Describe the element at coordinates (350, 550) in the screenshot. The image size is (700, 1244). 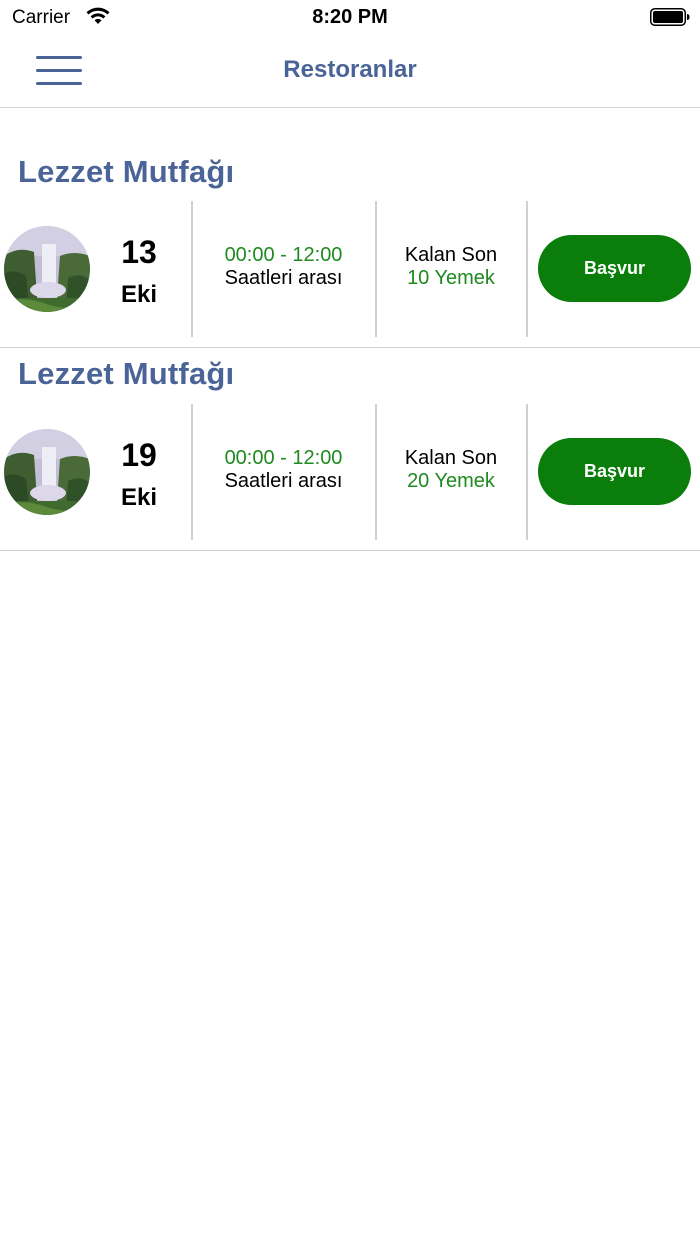
I see `row-divider` at that location.